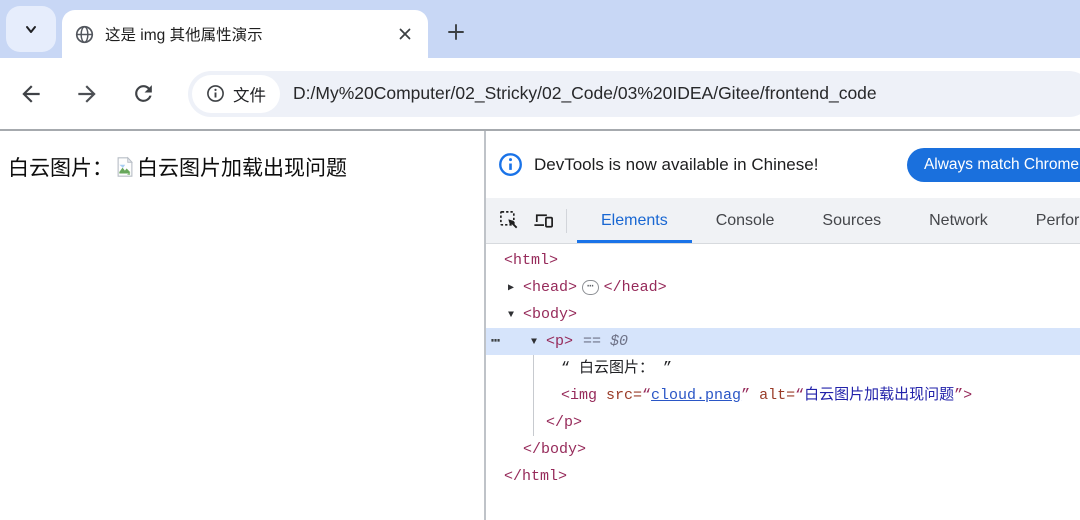 The height and width of the screenshot is (520, 1080). Describe the element at coordinates (60, 168) in the screenshot. I see `page-text: 白云图片：` at that location.